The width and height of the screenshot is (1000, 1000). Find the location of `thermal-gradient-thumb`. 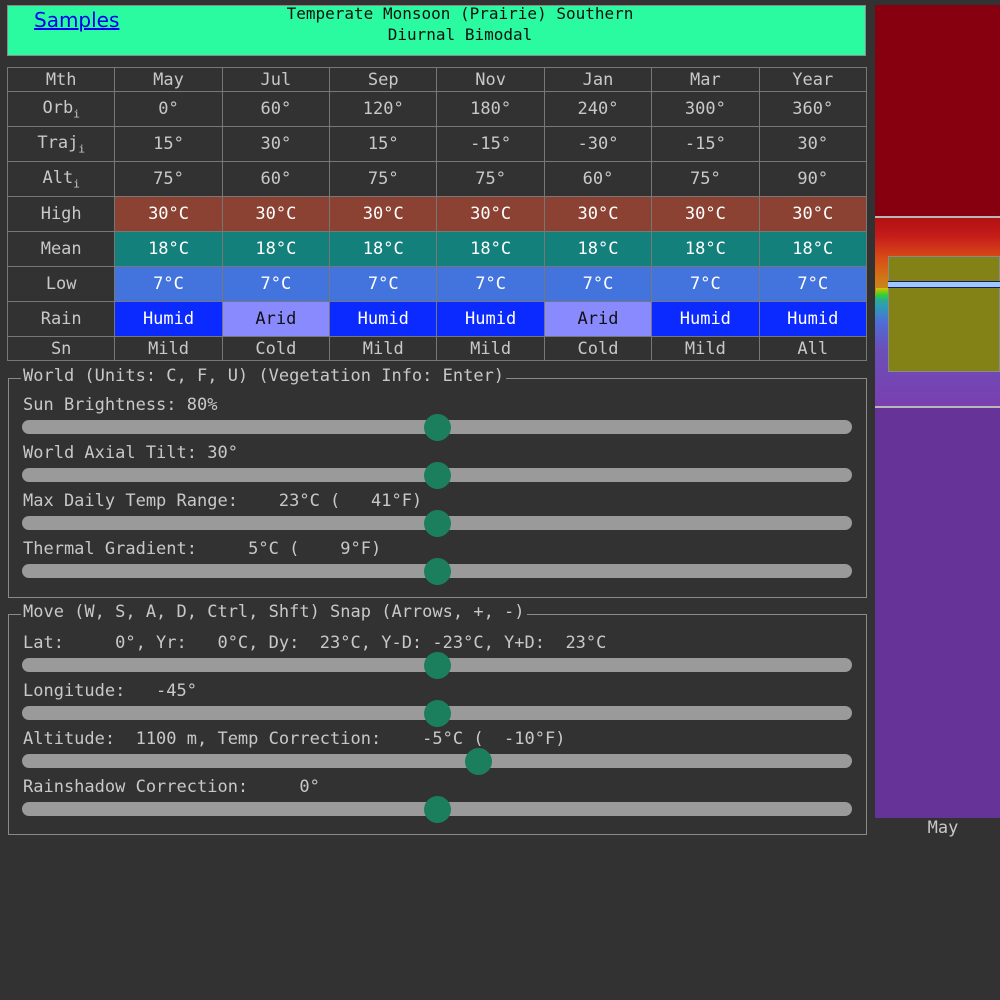

thermal-gradient-thumb is located at coordinates (437, 571).